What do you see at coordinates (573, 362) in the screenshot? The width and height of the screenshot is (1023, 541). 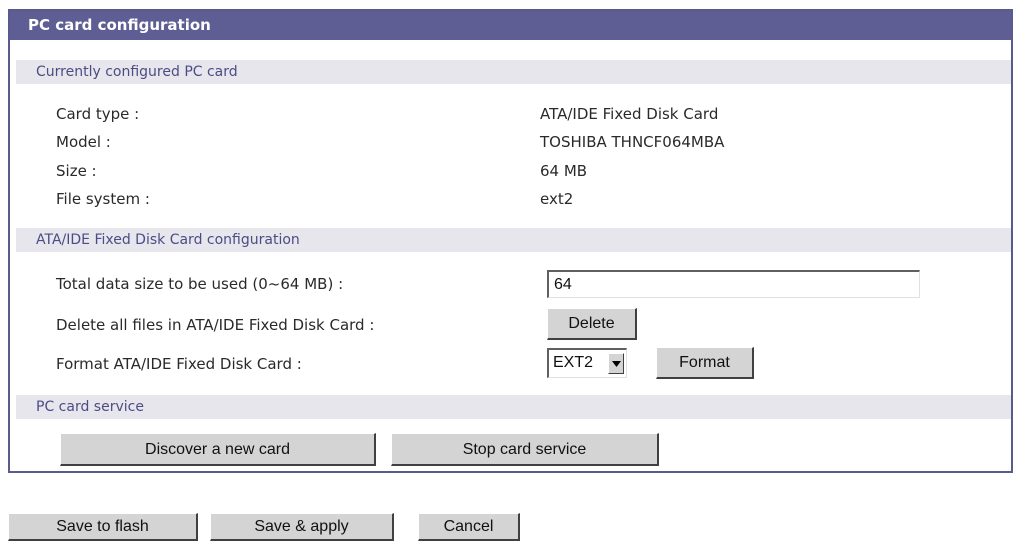 I see `file-system-select-value: EXT2` at bounding box center [573, 362].